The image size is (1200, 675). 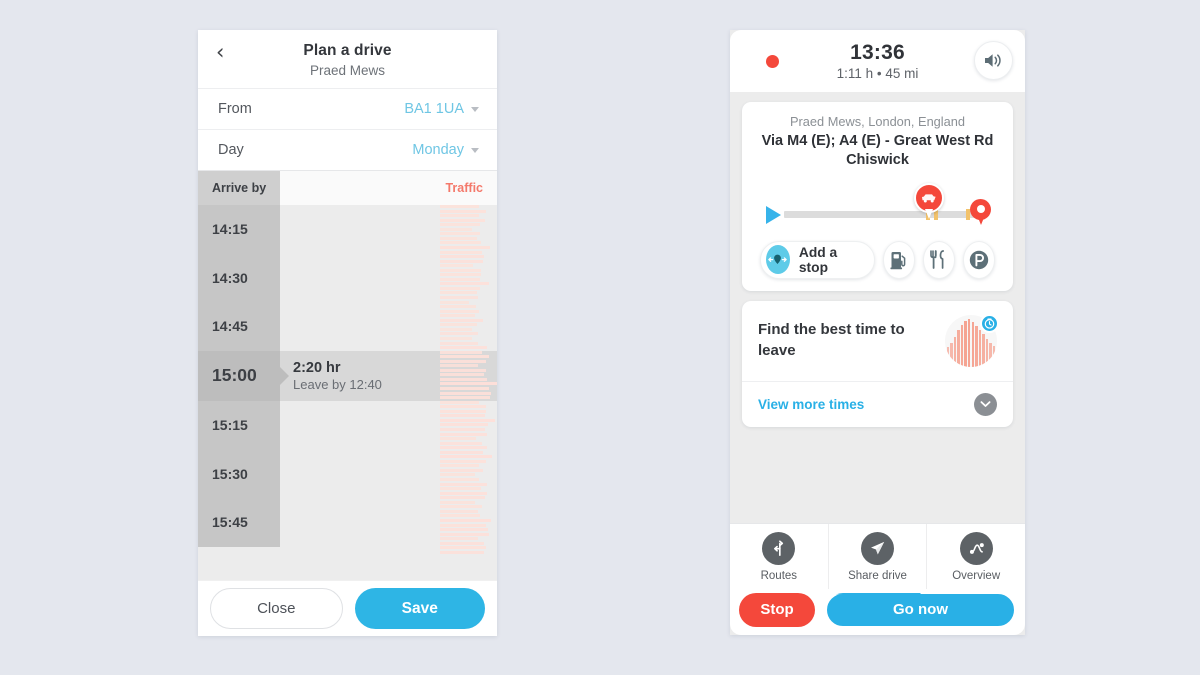 I want to click on view-more-times-link: View more times, so click(x=811, y=404).